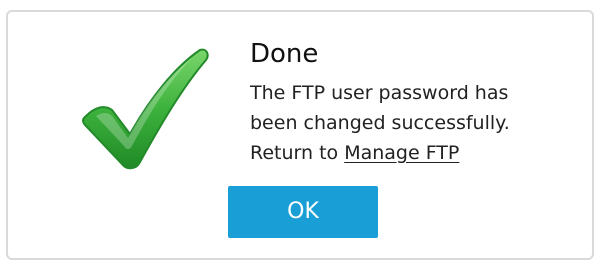  Describe the element at coordinates (401, 153) in the screenshot. I see `manage-ftp-link: Manage FTP` at that location.